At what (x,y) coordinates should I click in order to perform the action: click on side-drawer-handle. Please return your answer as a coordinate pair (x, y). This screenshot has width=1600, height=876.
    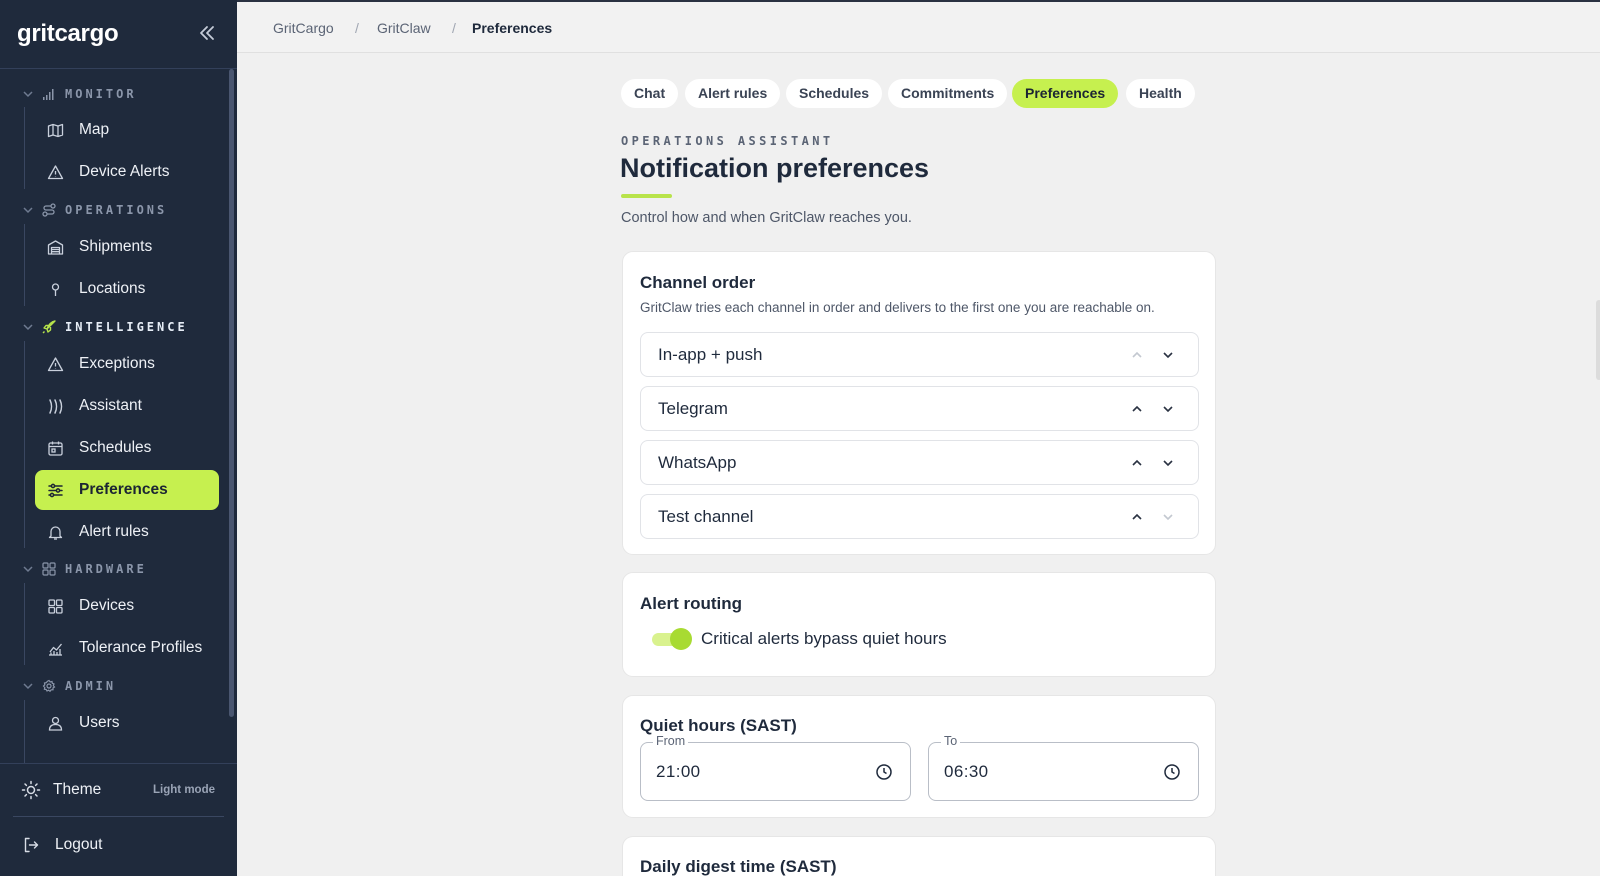
    Looking at the image, I should click on (1598, 340).